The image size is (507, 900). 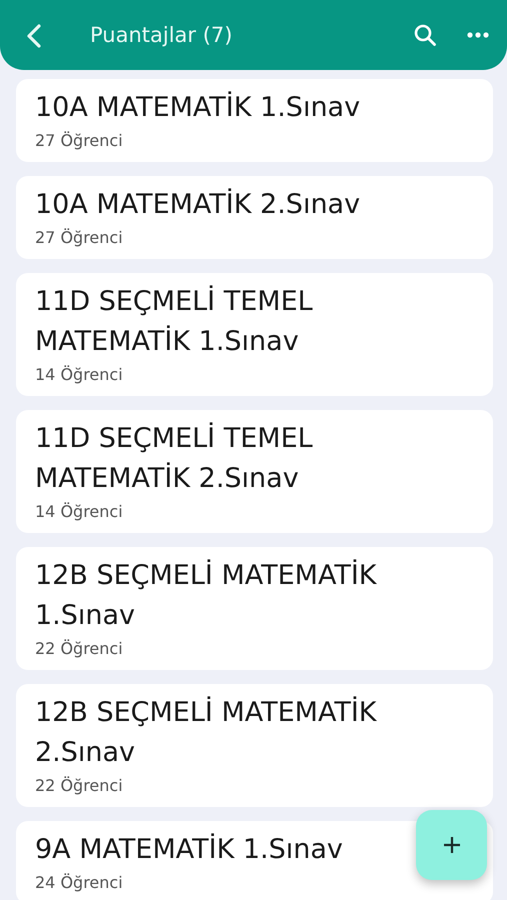 What do you see at coordinates (197, 204) in the screenshot?
I see `item-title: 10A MATEMATİK 2.Sınav` at bounding box center [197, 204].